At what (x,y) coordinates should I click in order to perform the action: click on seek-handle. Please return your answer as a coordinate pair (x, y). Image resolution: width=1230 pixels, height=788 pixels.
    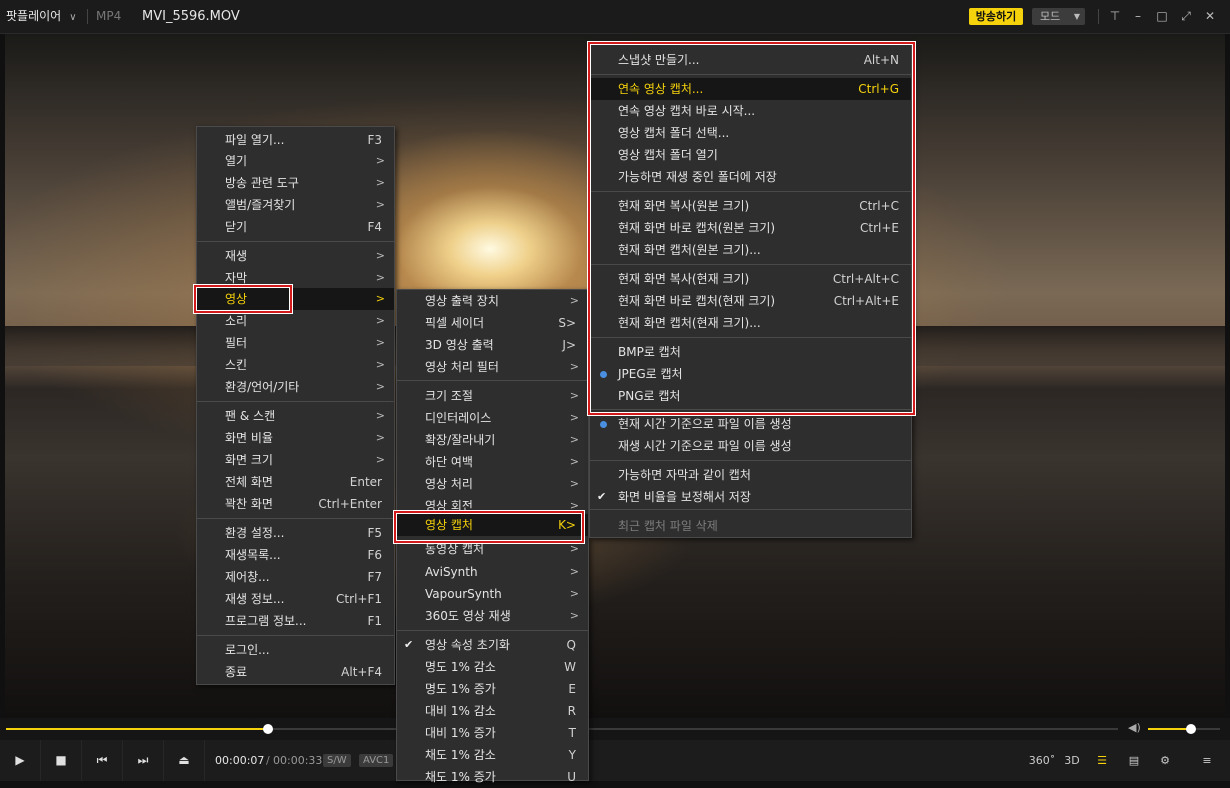
    Looking at the image, I should click on (268, 729).